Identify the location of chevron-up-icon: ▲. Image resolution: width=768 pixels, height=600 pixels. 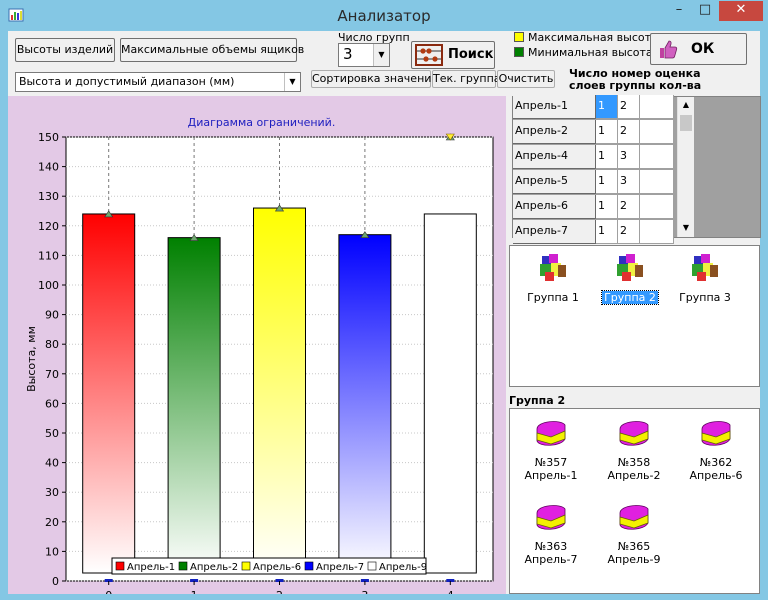
(686, 105).